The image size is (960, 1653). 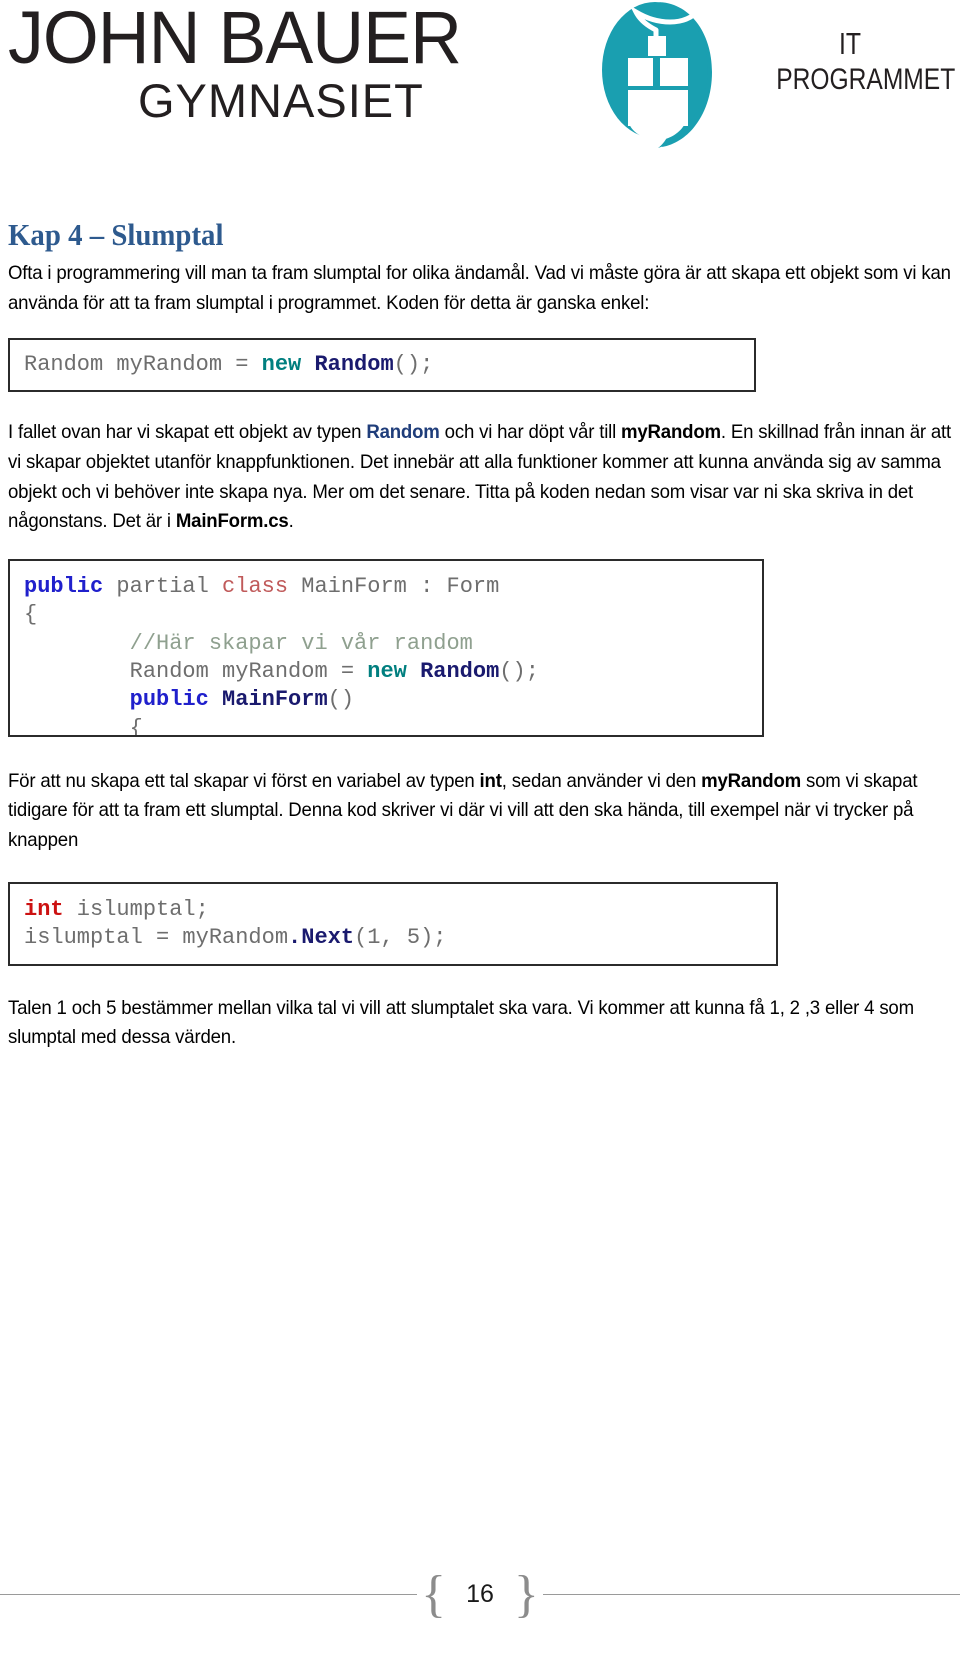 I want to click on para2-part4: ., so click(x=291, y=521).